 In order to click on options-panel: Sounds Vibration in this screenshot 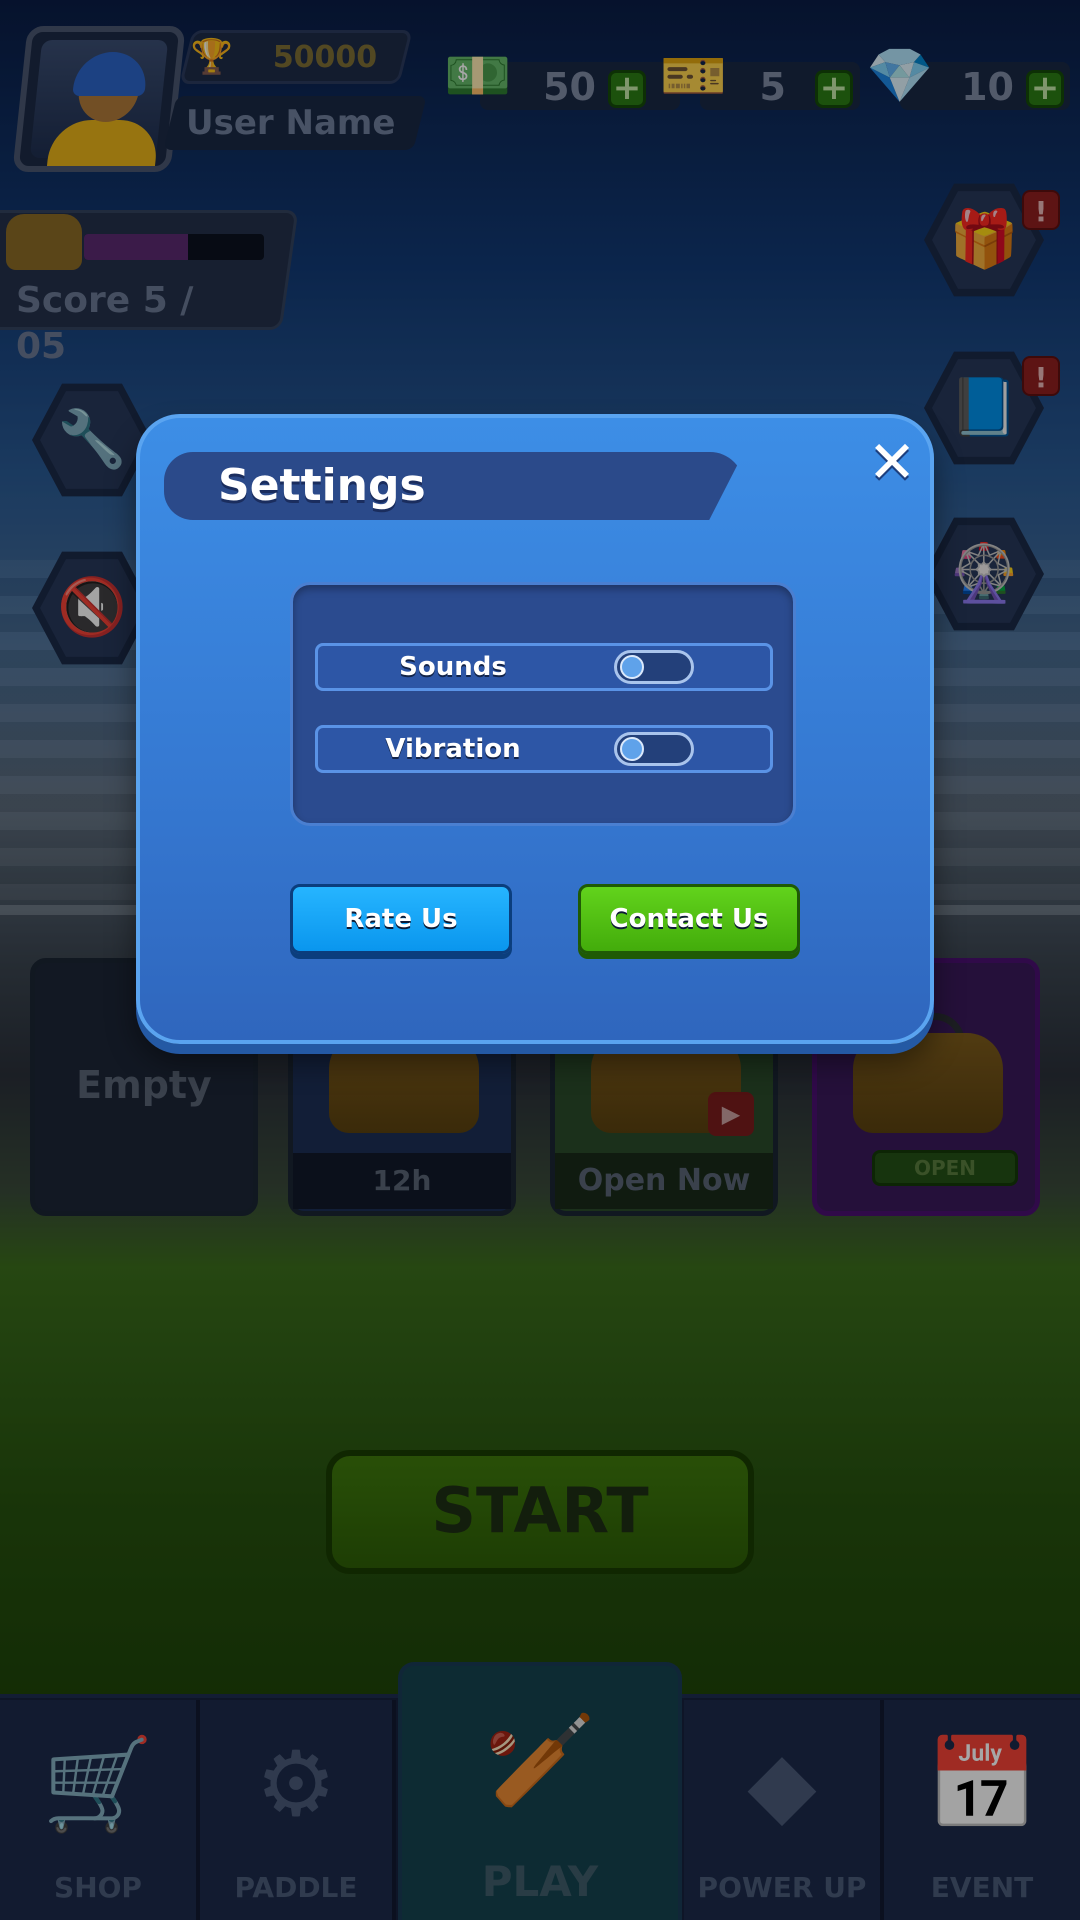, I will do `click(543, 704)`.